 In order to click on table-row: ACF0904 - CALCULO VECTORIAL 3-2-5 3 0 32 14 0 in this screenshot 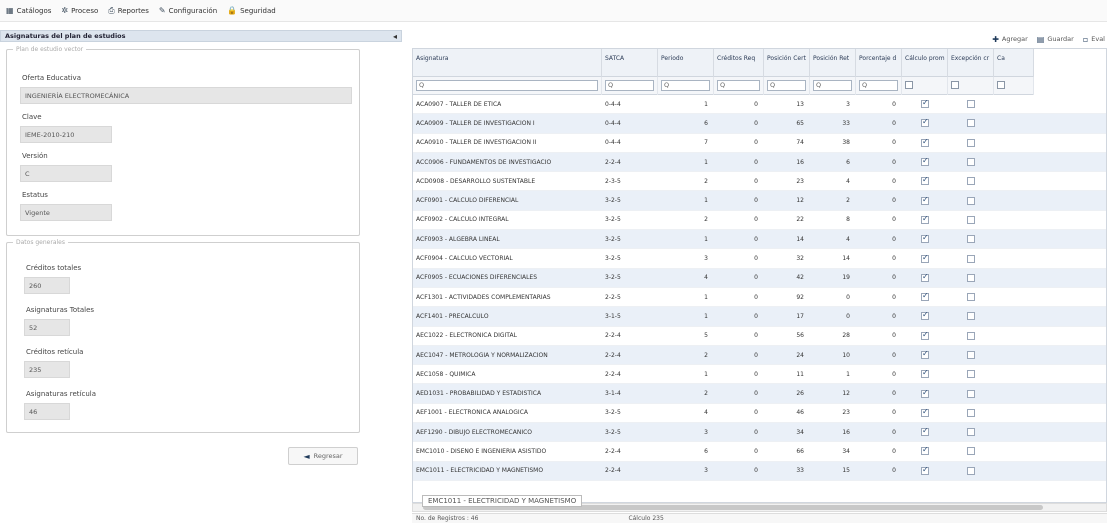, I will do `click(759, 259)`.